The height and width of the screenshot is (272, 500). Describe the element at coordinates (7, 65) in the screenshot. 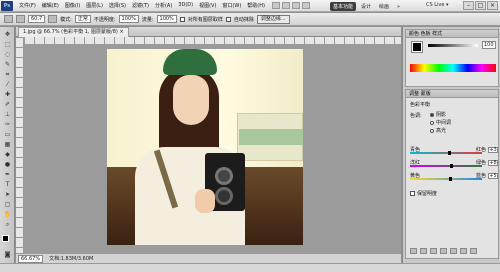

I see `quick-select-tool-icon: ✎` at that location.